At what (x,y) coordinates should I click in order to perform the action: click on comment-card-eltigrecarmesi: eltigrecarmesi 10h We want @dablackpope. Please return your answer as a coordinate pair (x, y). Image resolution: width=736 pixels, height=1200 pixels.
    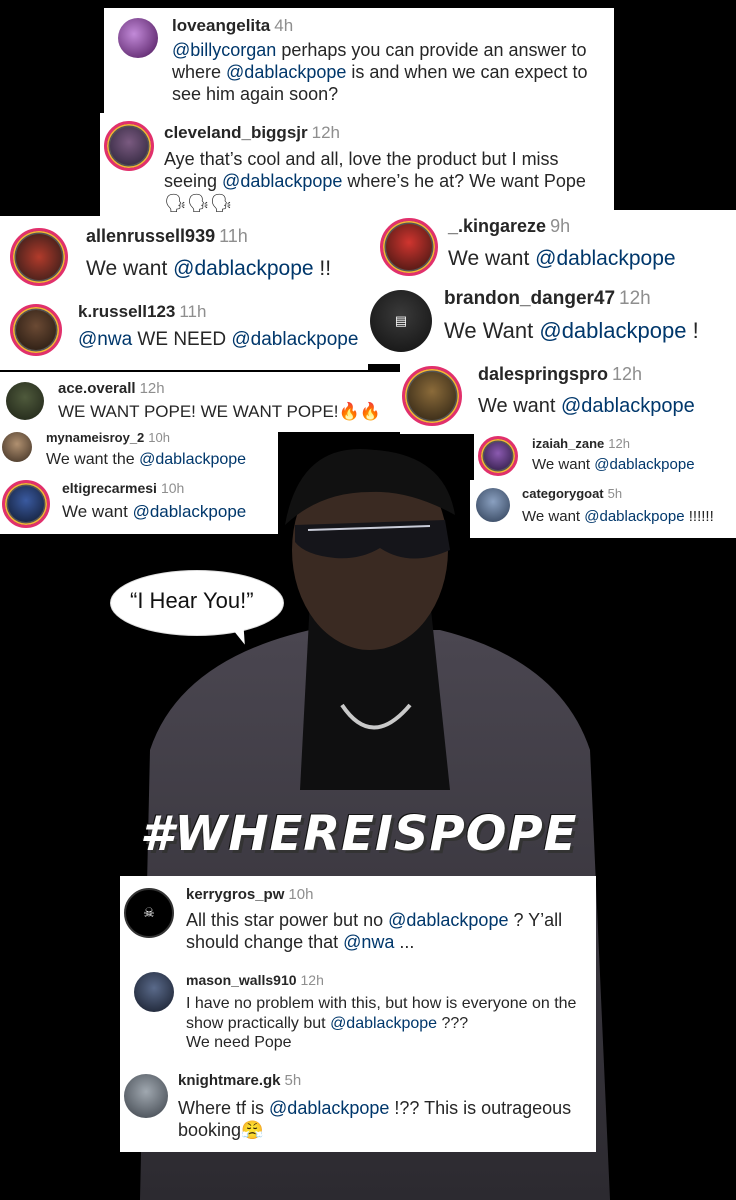
    Looking at the image, I should click on (139, 504).